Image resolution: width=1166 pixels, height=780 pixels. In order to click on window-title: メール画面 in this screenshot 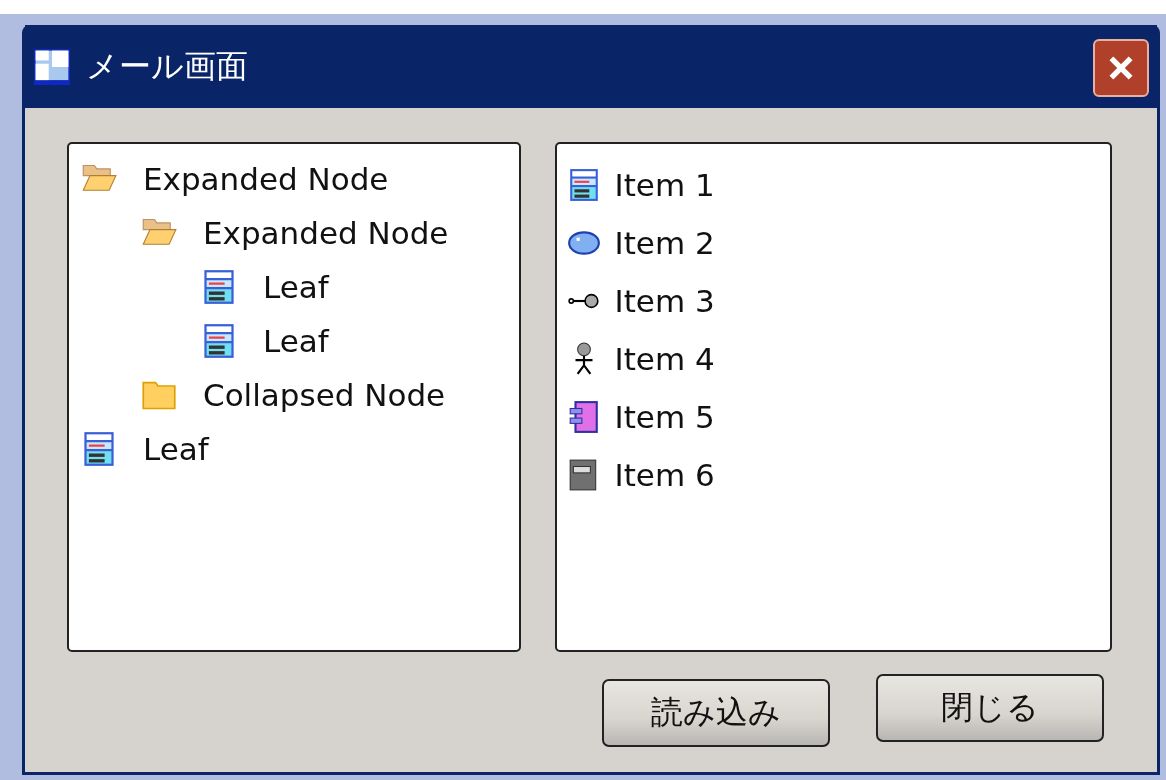, I will do `click(167, 66)`.